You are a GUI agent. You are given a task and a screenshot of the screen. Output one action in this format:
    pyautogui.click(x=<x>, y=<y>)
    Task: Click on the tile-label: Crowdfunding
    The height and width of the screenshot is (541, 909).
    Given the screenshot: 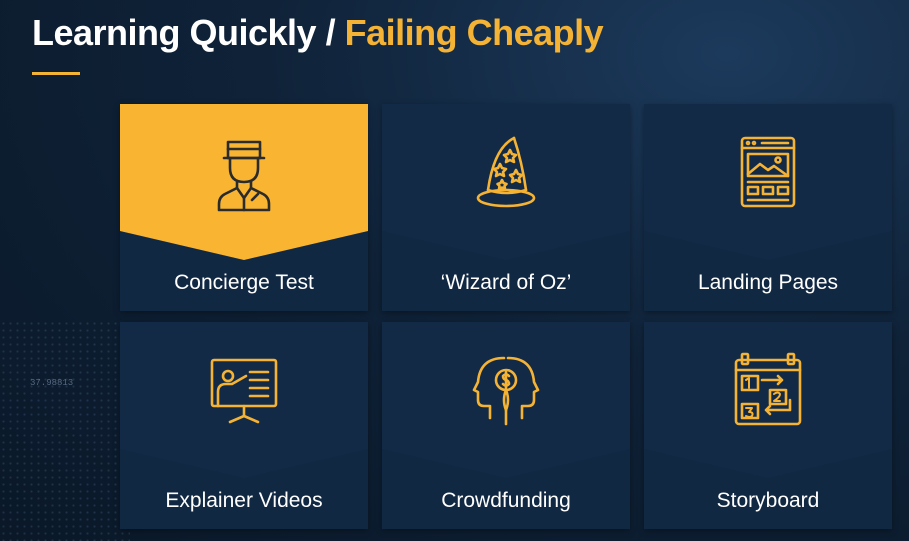 What is the action you would take?
    pyautogui.click(x=506, y=500)
    